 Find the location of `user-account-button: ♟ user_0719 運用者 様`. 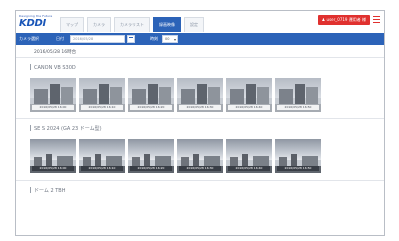

user-account-button: ♟ user_0719 運用者 様 is located at coordinates (343, 20).